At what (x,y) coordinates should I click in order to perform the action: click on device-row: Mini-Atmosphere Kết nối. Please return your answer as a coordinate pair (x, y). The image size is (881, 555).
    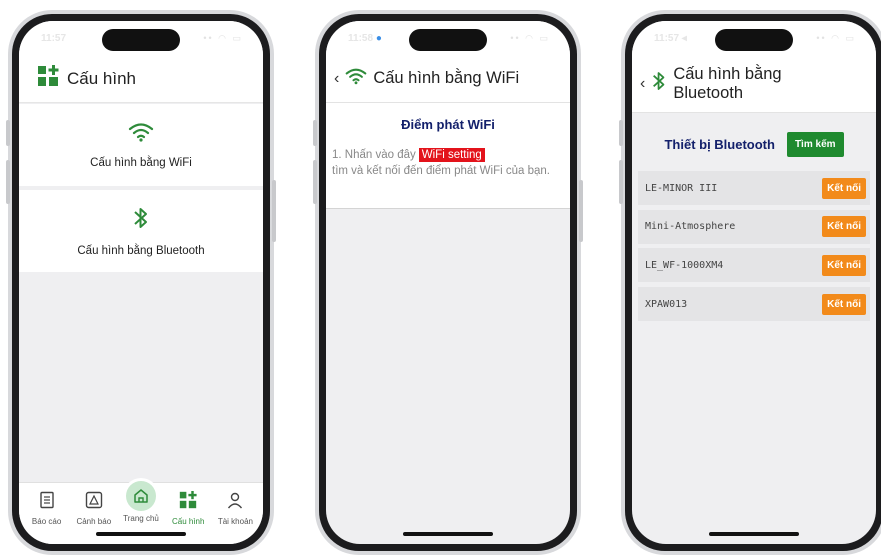
    Looking at the image, I should click on (754, 226).